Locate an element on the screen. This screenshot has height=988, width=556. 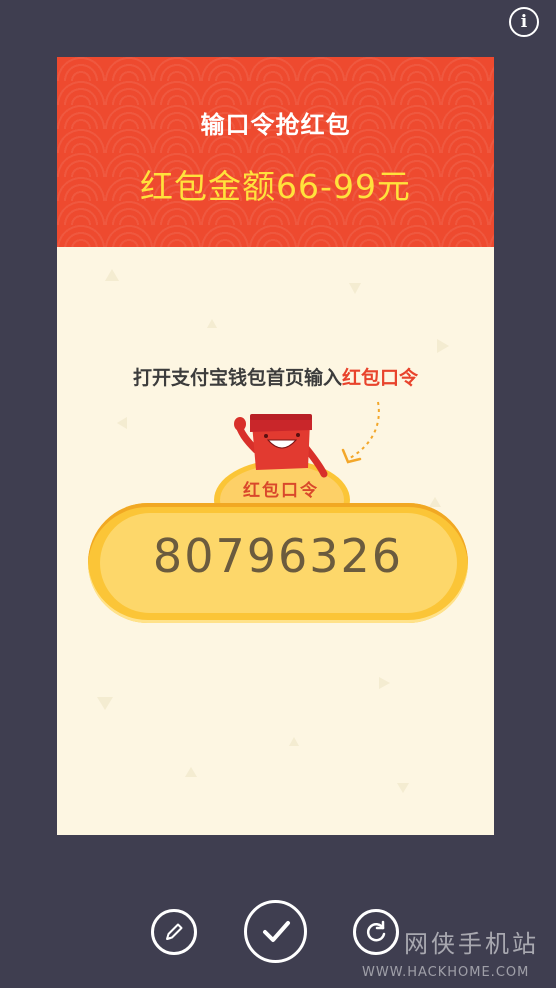
coin-label: 红包口令 is located at coordinates (281, 491).